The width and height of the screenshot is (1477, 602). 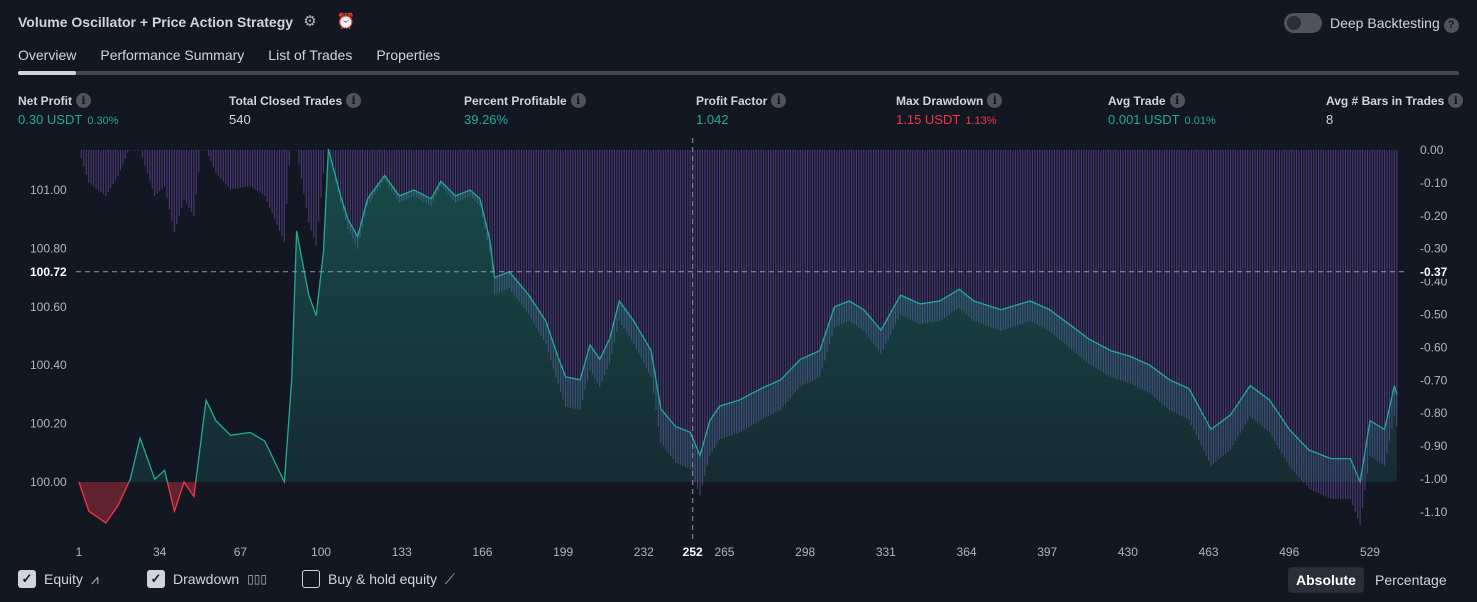 What do you see at coordinates (1411, 580) in the screenshot?
I see `percentage-button: Percentage` at bounding box center [1411, 580].